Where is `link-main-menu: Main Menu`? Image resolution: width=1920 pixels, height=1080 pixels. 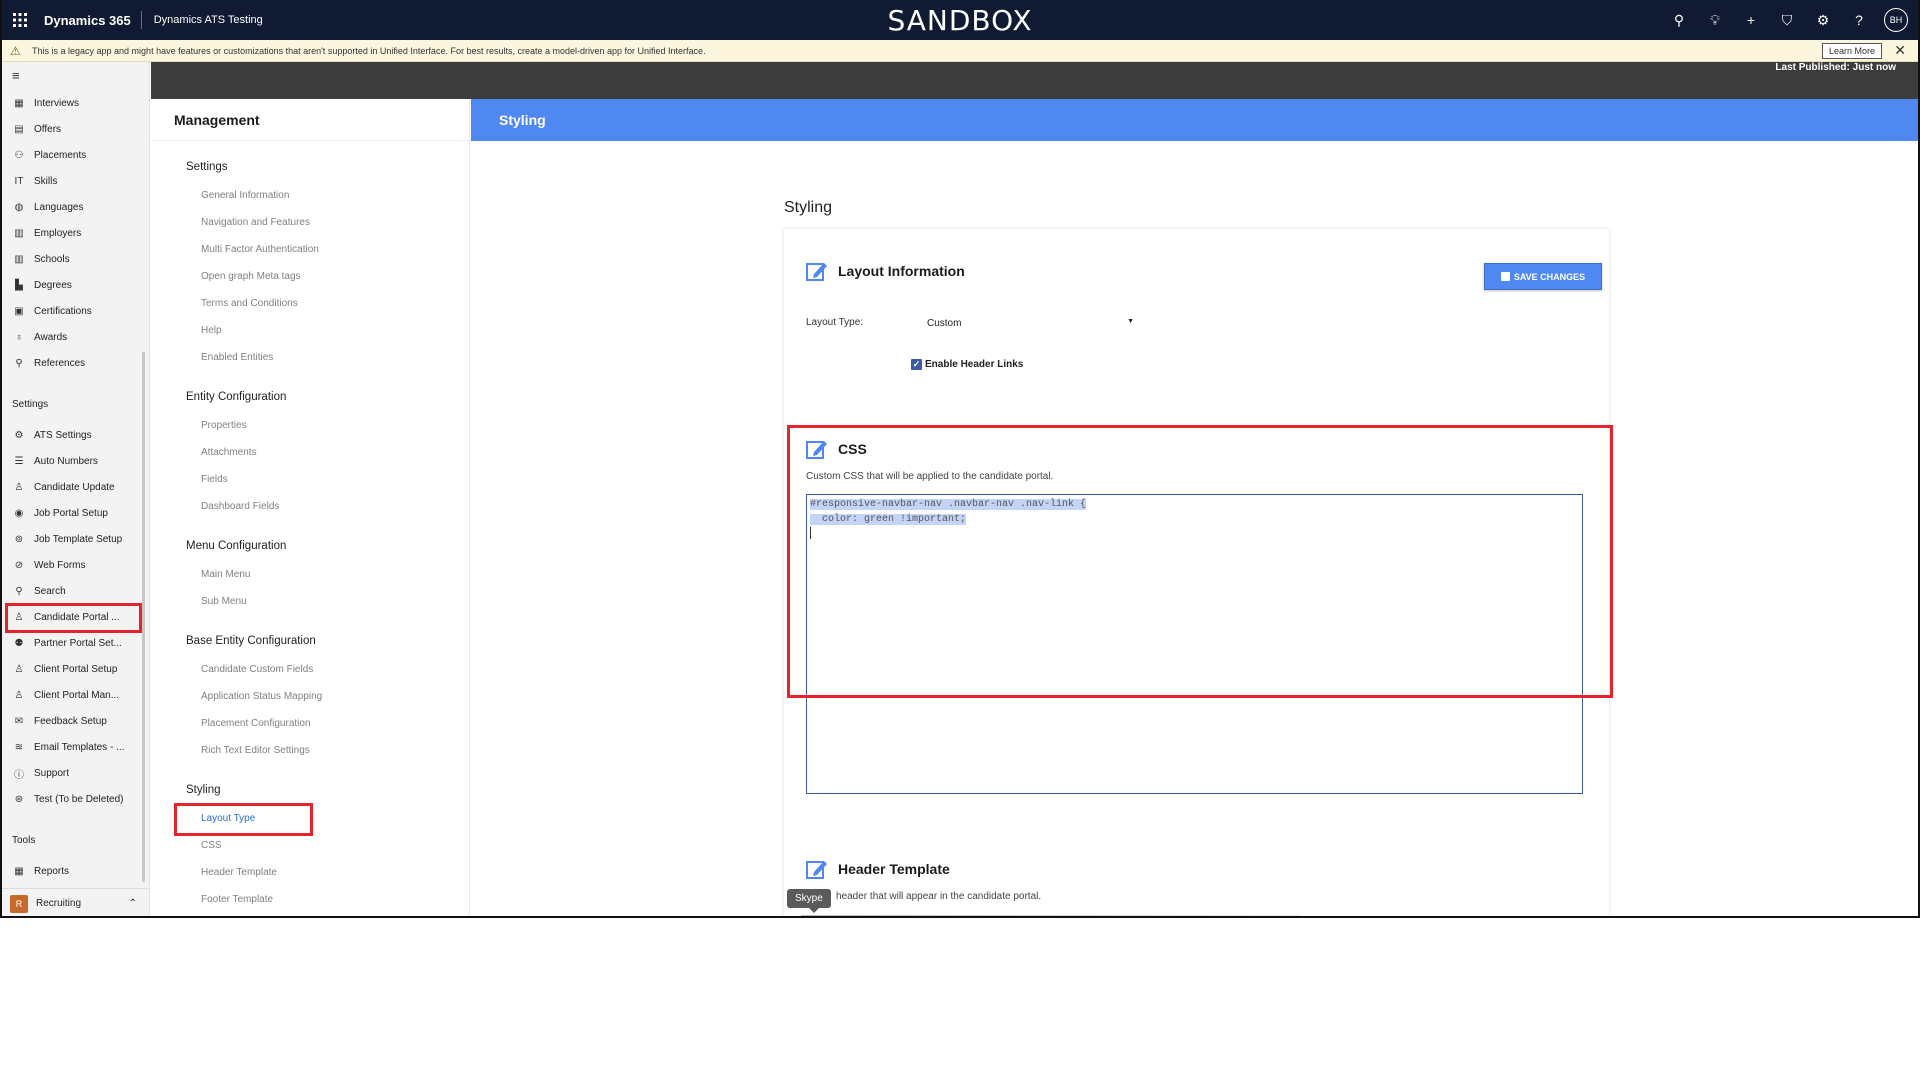 link-main-menu: Main Menu is located at coordinates (225, 574).